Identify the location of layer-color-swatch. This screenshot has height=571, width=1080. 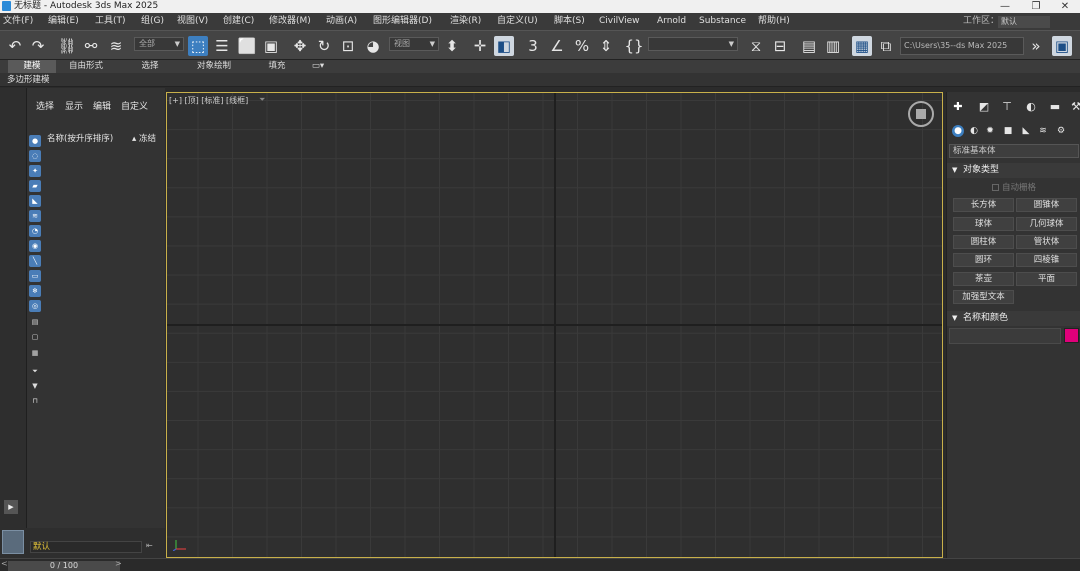
(13, 542).